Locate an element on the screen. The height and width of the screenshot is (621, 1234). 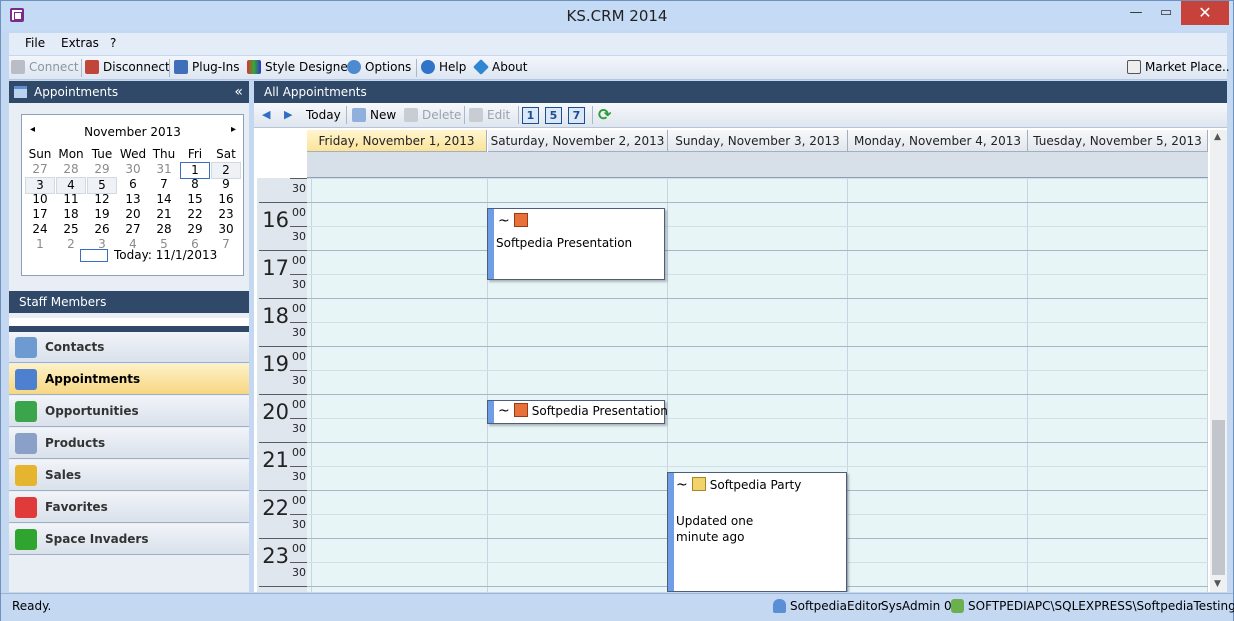
delete-appointment-button: Delete is located at coordinates (432, 115).